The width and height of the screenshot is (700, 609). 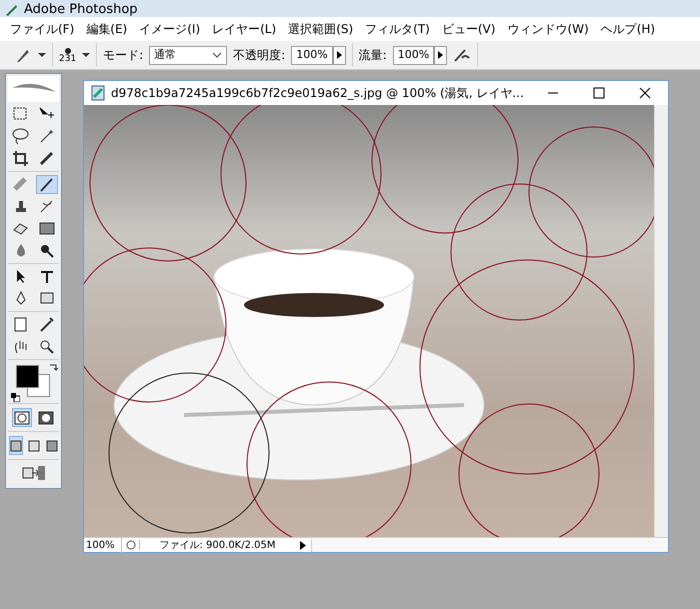 I want to click on menu-item: 編集(E), so click(x=107, y=29).